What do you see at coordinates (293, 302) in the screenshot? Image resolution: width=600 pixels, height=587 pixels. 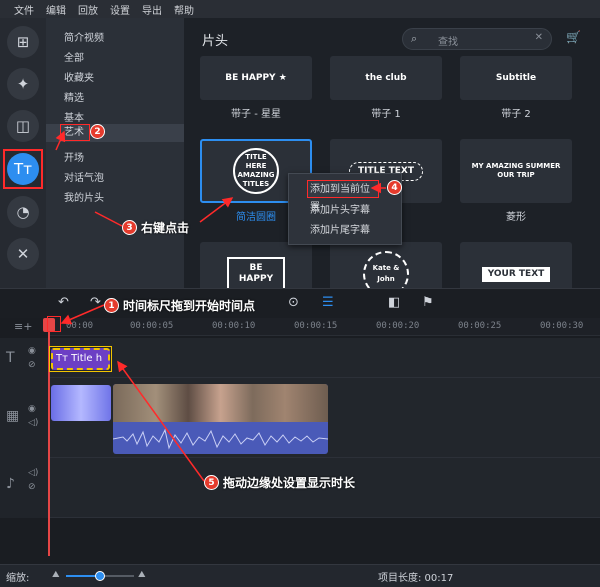 I see `record-icon: ⊙` at bounding box center [293, 302].